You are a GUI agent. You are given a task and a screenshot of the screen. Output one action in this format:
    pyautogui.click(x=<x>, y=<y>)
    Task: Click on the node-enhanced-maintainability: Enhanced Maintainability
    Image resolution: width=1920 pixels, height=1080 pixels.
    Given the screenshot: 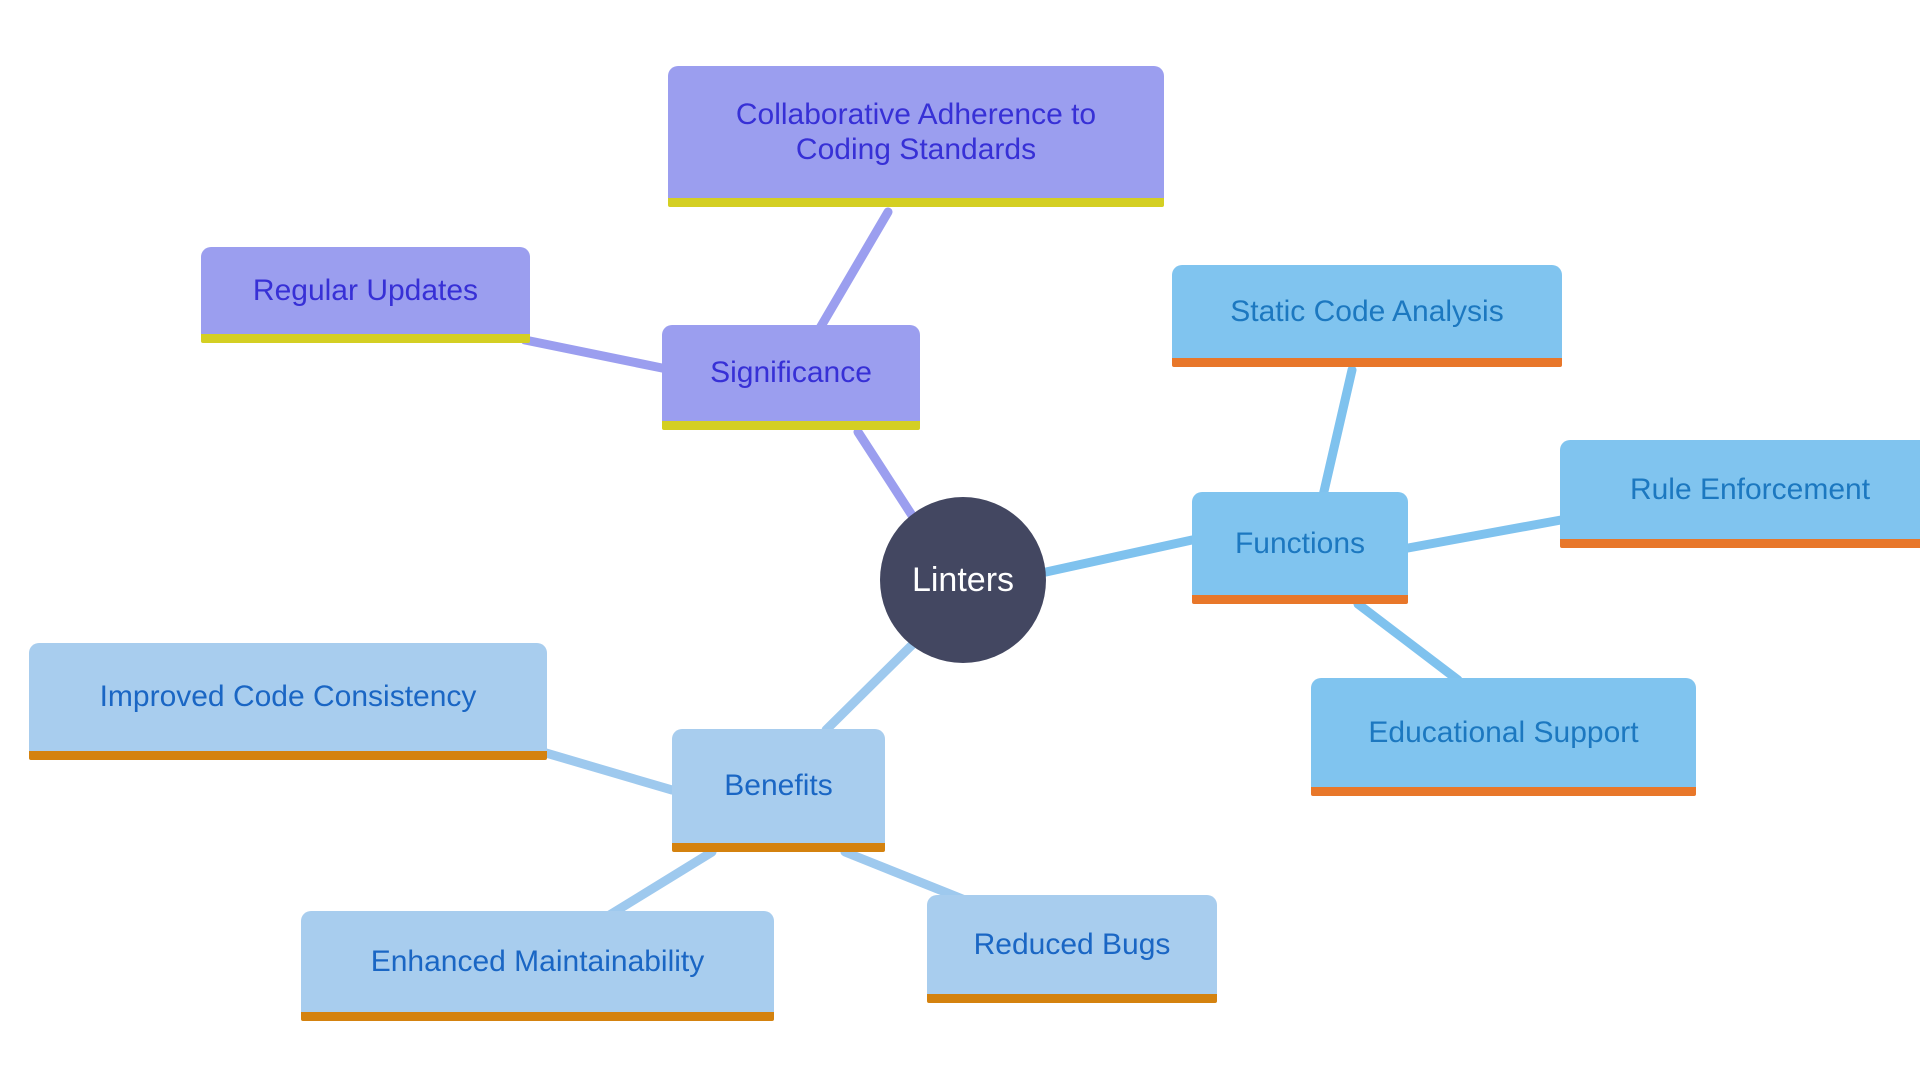 What is the action you would take?
    pyautogui.click(x=537, y=966)
    